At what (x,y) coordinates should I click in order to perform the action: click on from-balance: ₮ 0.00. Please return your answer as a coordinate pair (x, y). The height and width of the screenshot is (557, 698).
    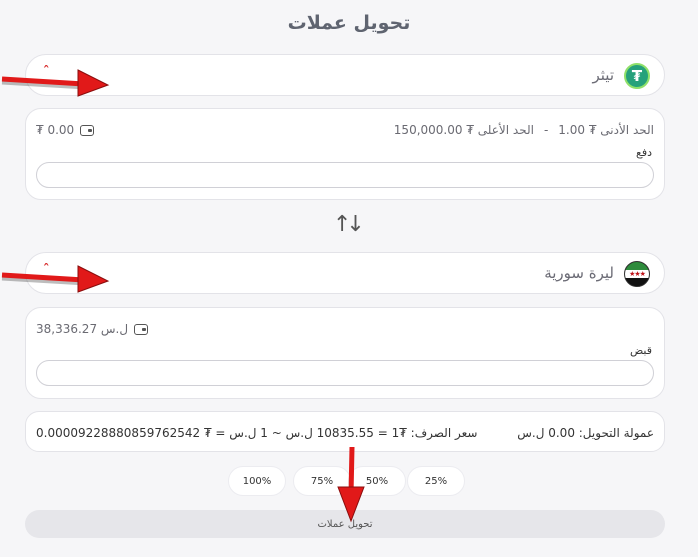
    Looking at the image, I should click on (65, 130).